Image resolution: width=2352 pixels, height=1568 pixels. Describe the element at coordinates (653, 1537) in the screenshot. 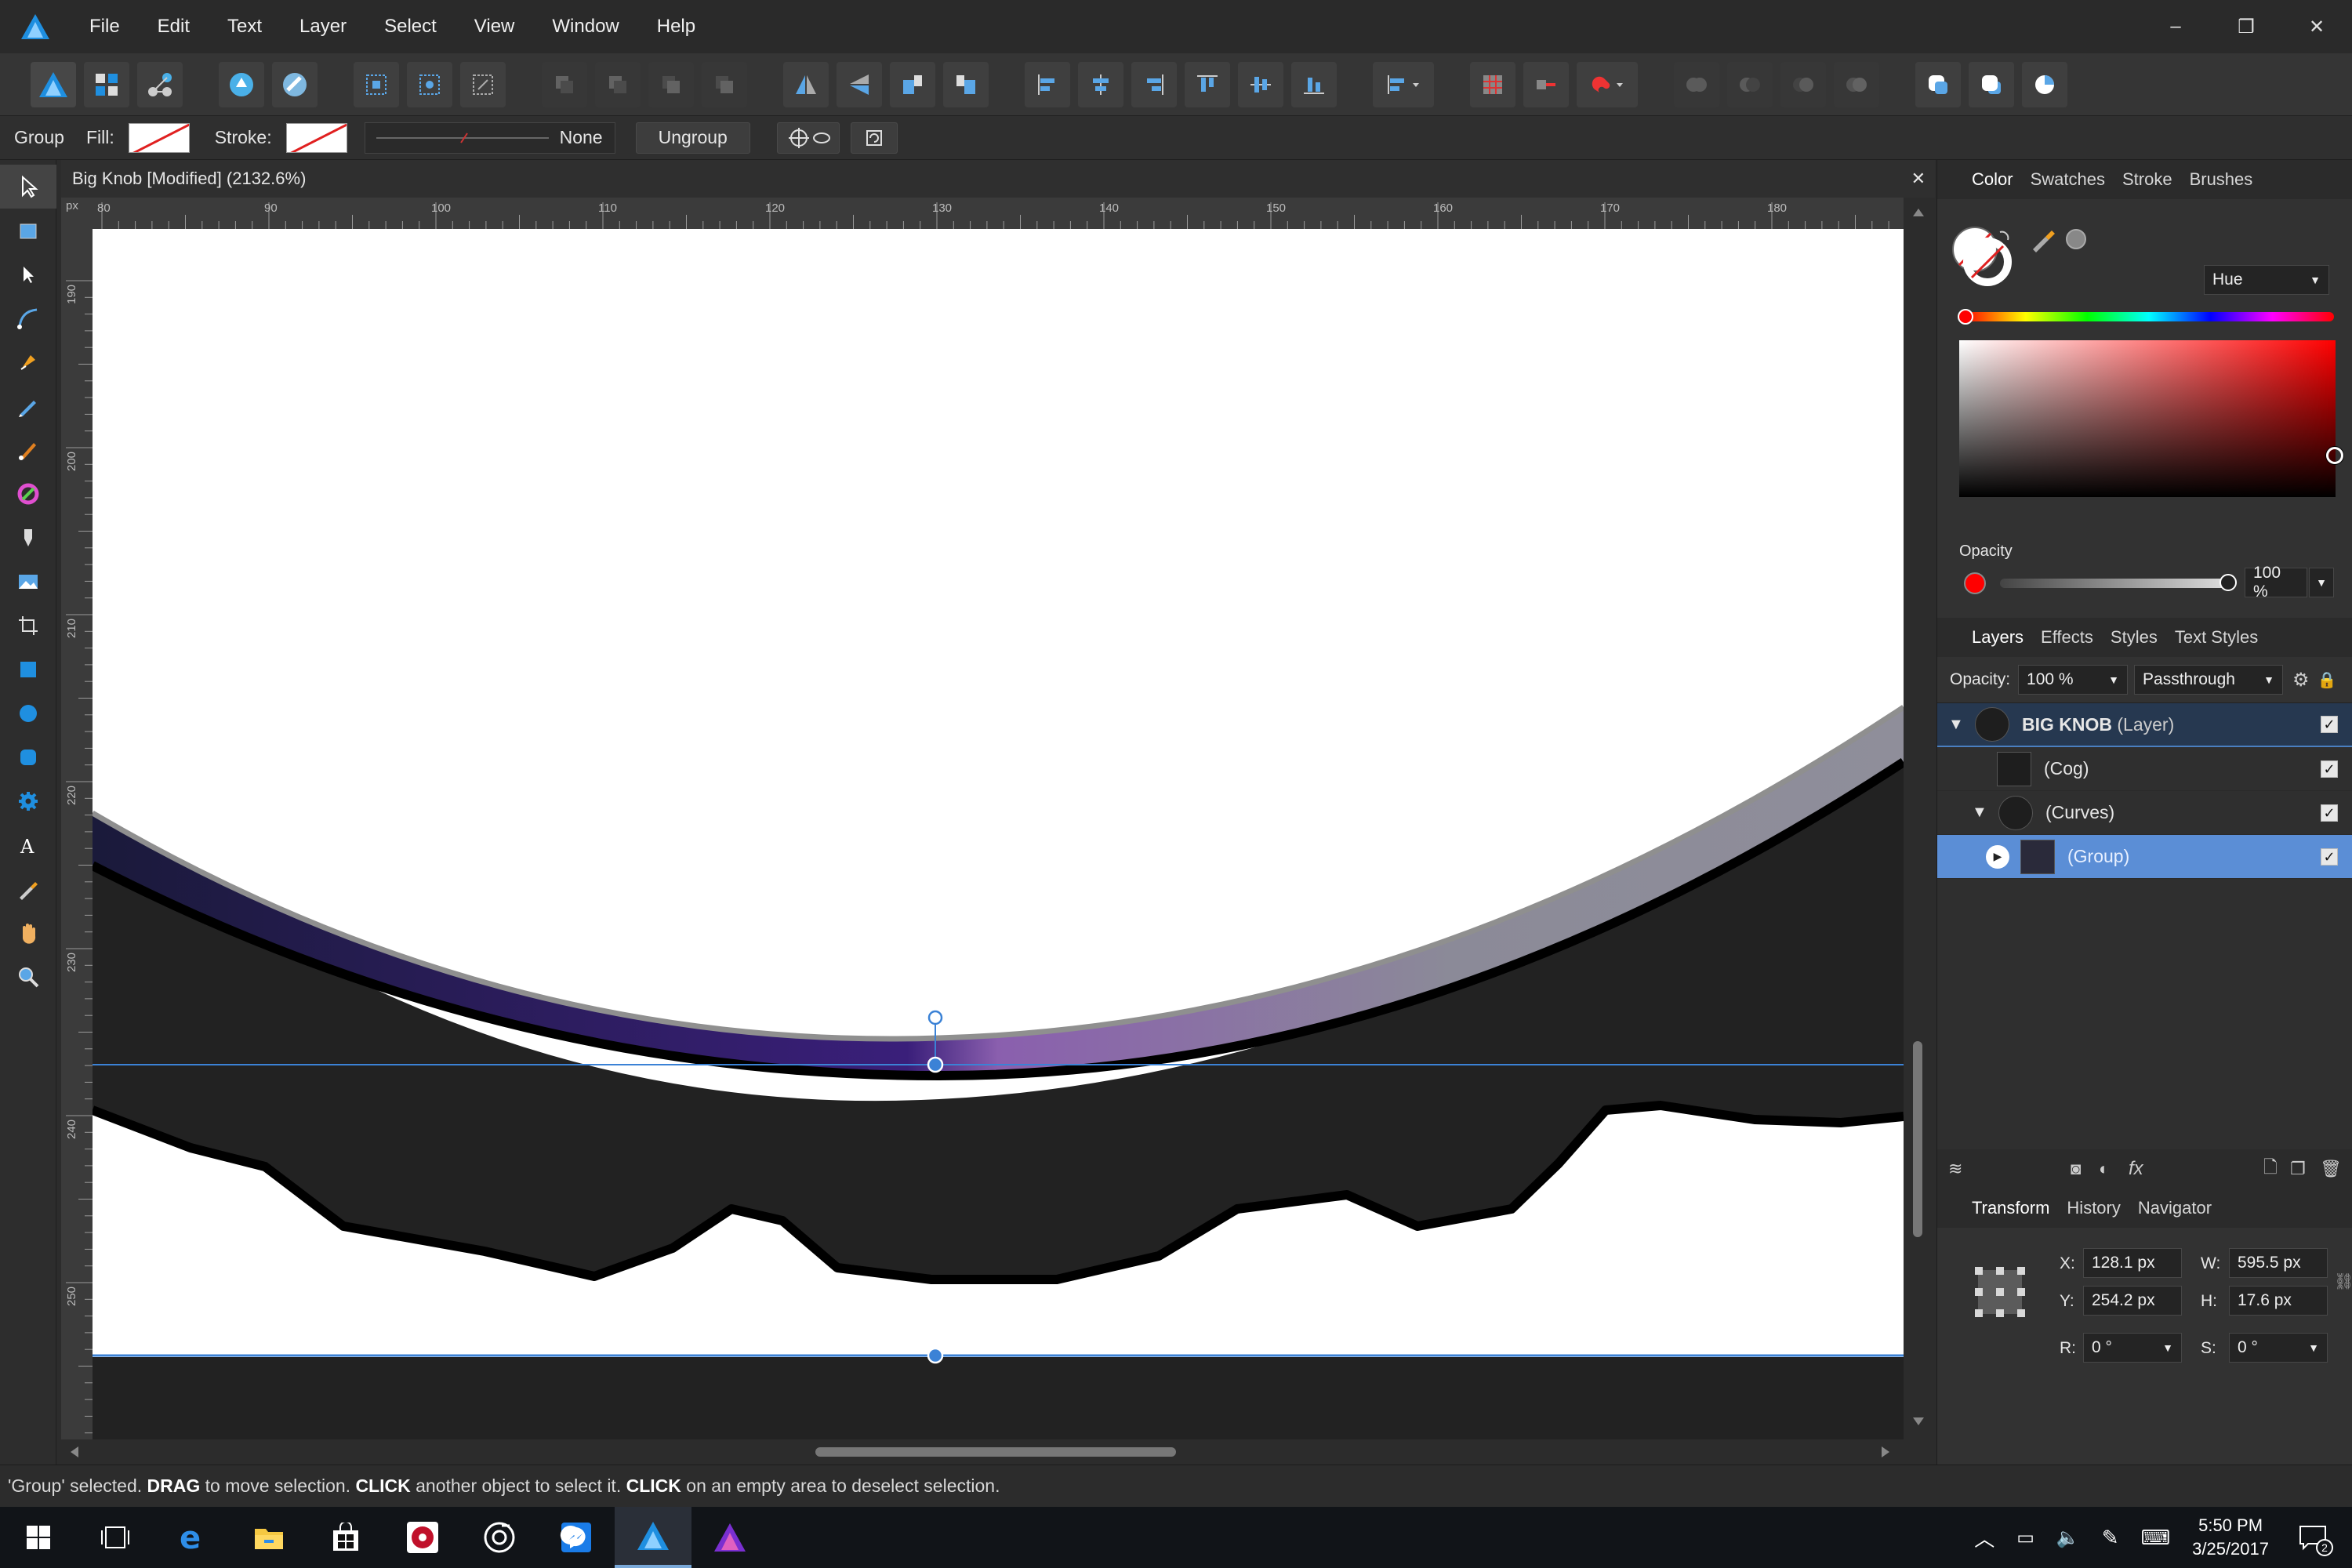

I see `affinity-designer-taskbar-icon` at that location.